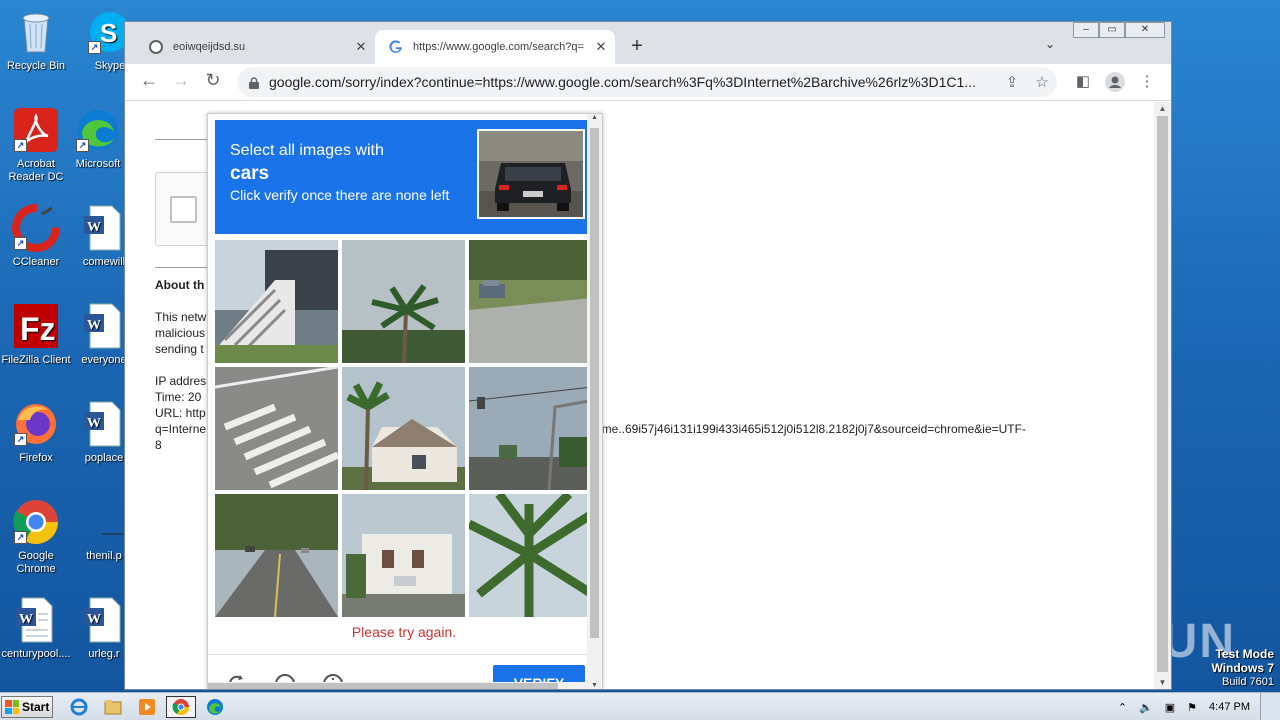  I want to click on desktop-icon-label: Recycle Bin, so click(36, 66).